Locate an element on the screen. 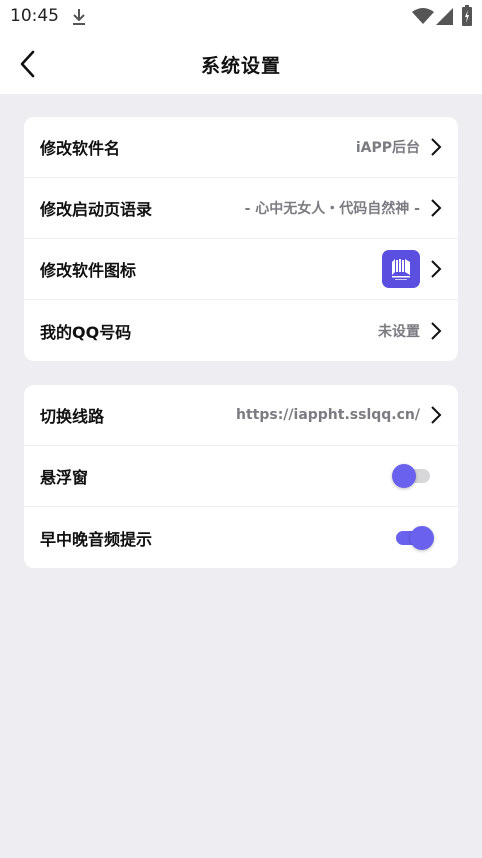  page-title: 系统设置 is located at coordinates (240, 66).